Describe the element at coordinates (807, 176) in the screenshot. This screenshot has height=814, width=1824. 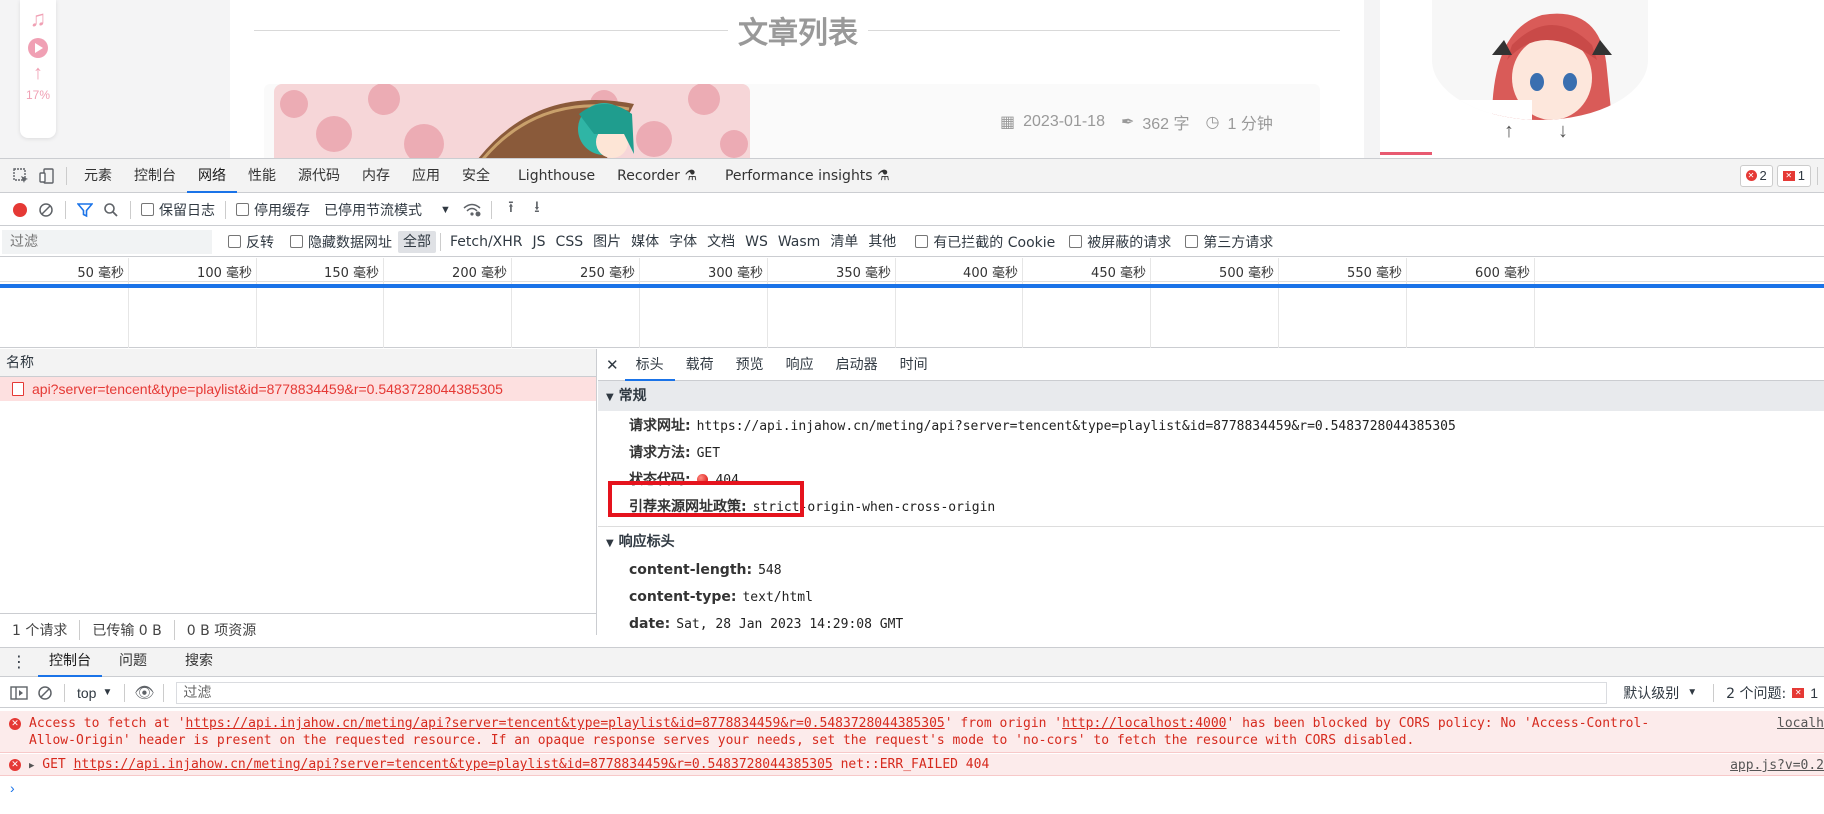
I see `tab-performance-insights: Performance insights ⚗` at that location.